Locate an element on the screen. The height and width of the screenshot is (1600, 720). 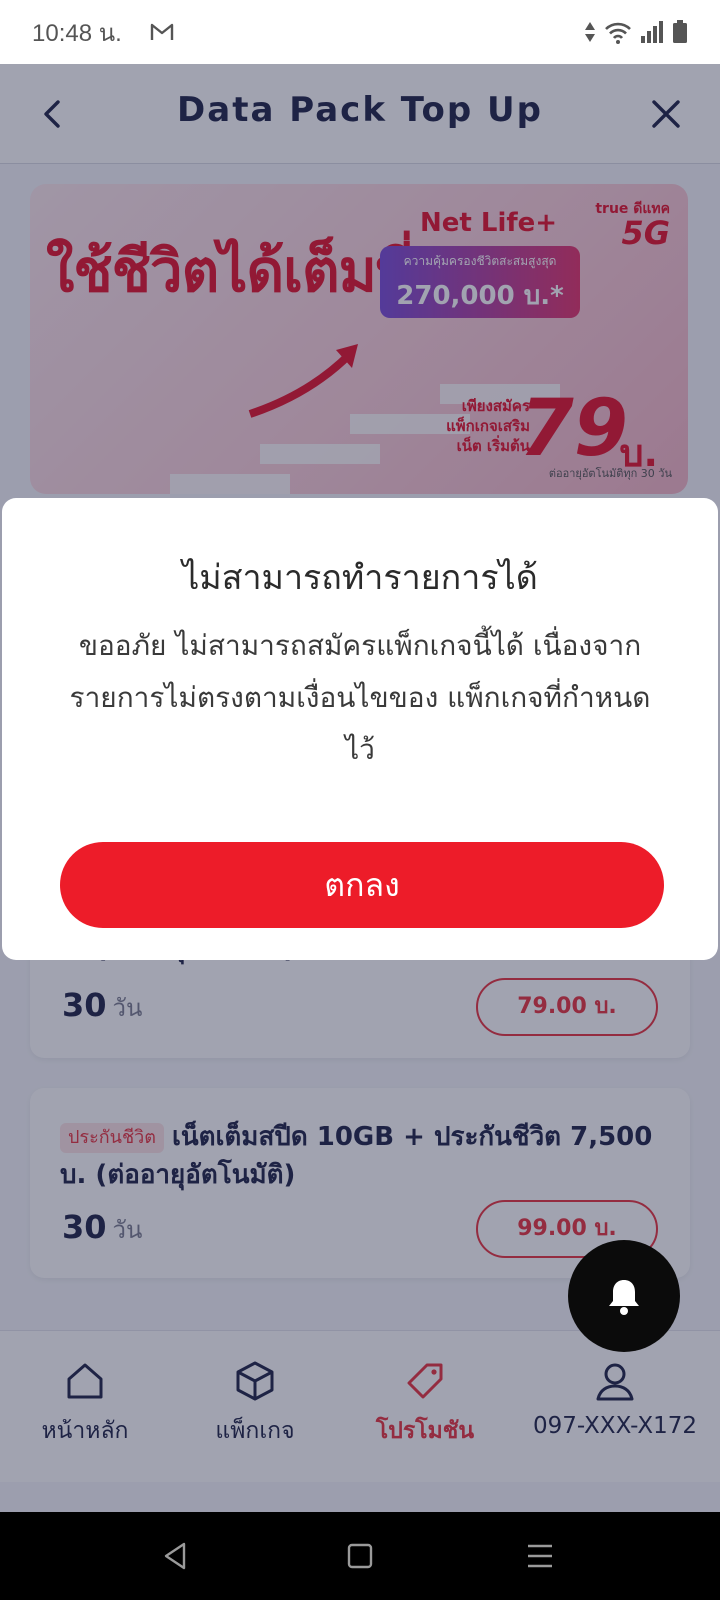
status-icons is located at coordinates (636, 32).